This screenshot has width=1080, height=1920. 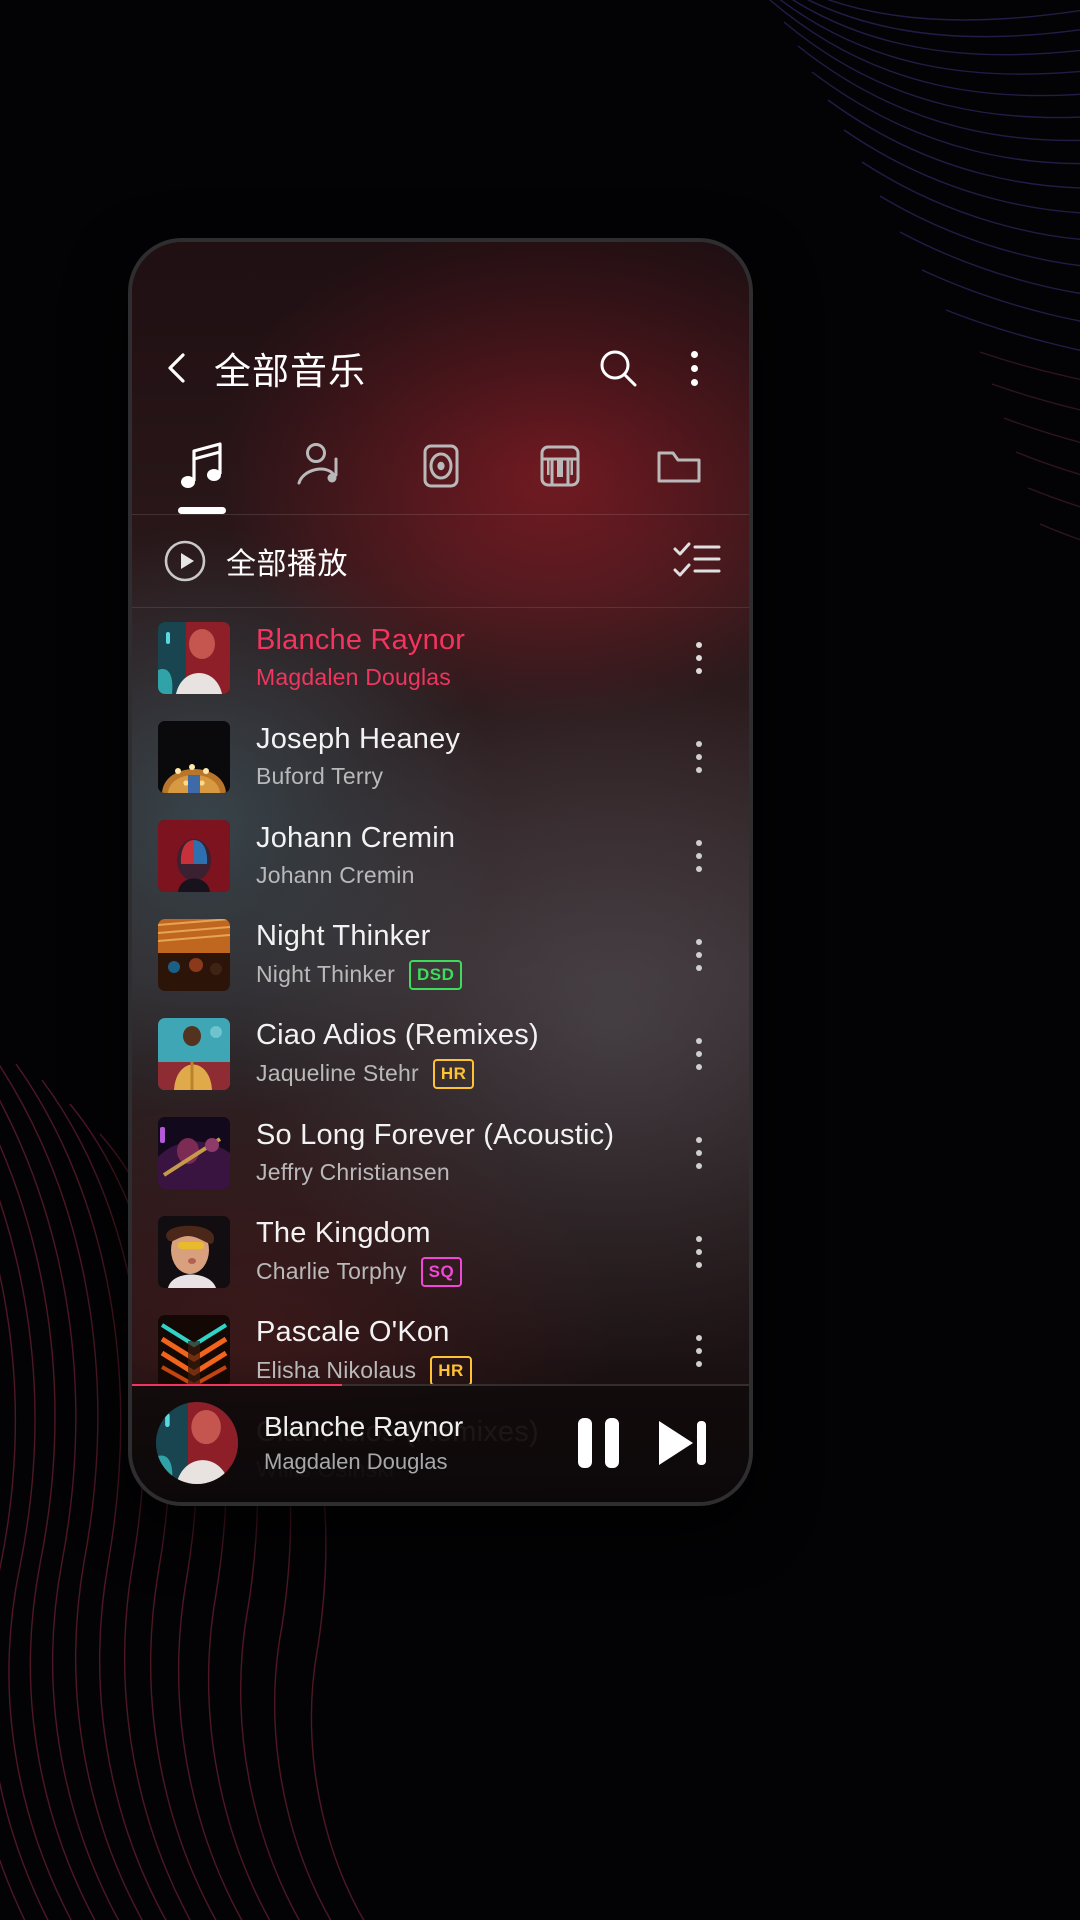 I want to click on music-note-icon, so click(x=201, y=465).